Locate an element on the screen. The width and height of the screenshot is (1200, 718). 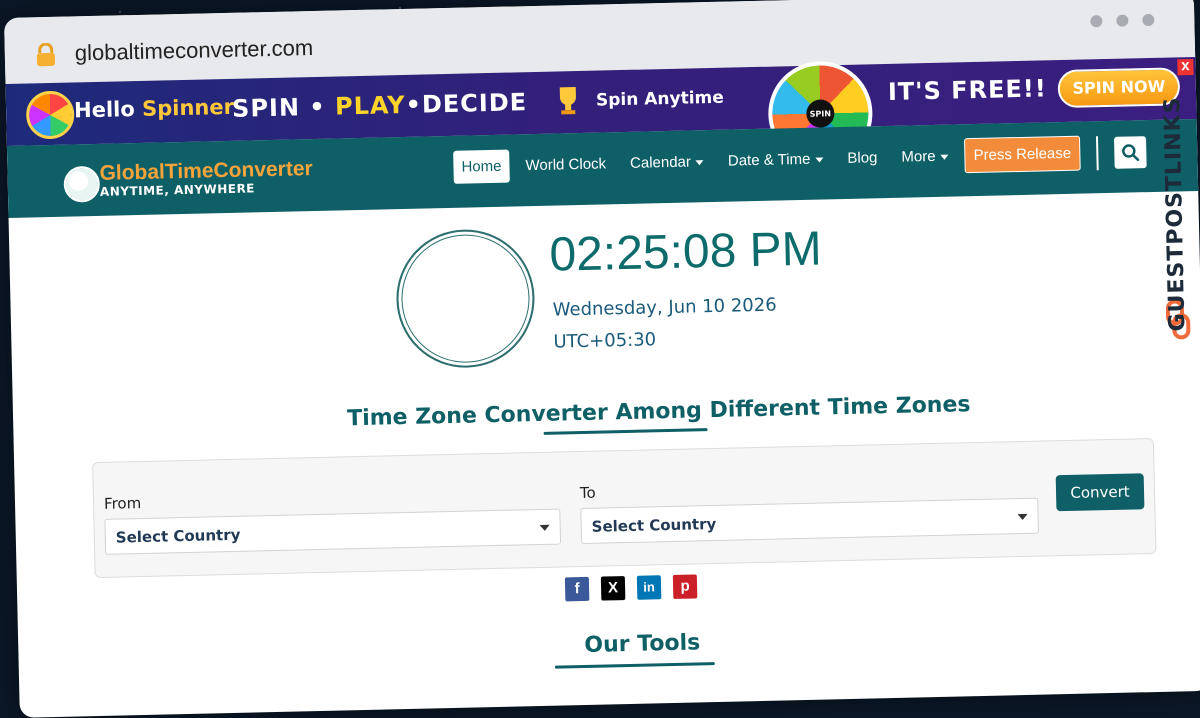
nav-more: More is located at coordinates (925, 156).